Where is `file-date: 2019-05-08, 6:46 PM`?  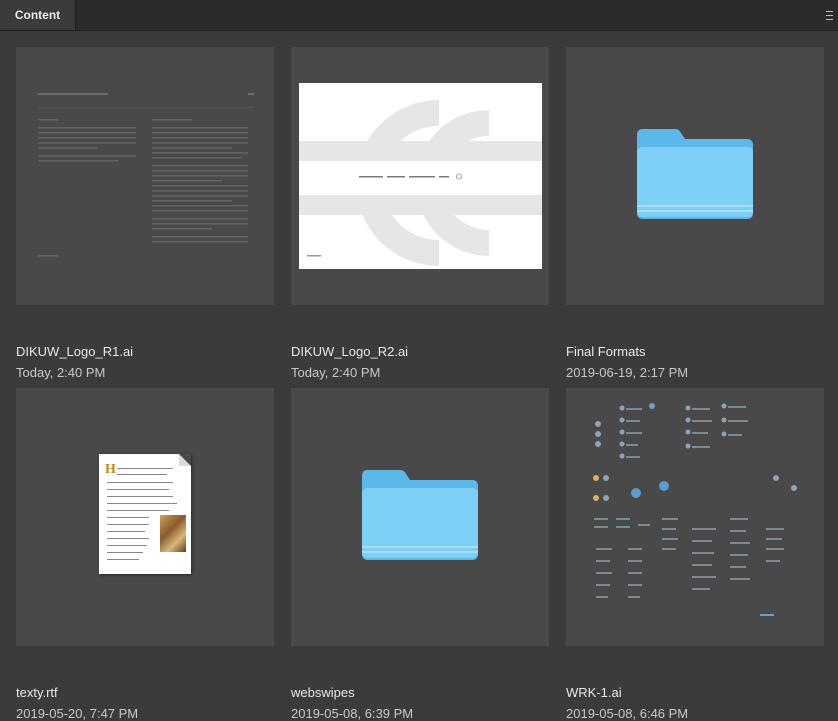
file-date: 2019-05-08, 6:46 PM is located at coordinates (627, 713).